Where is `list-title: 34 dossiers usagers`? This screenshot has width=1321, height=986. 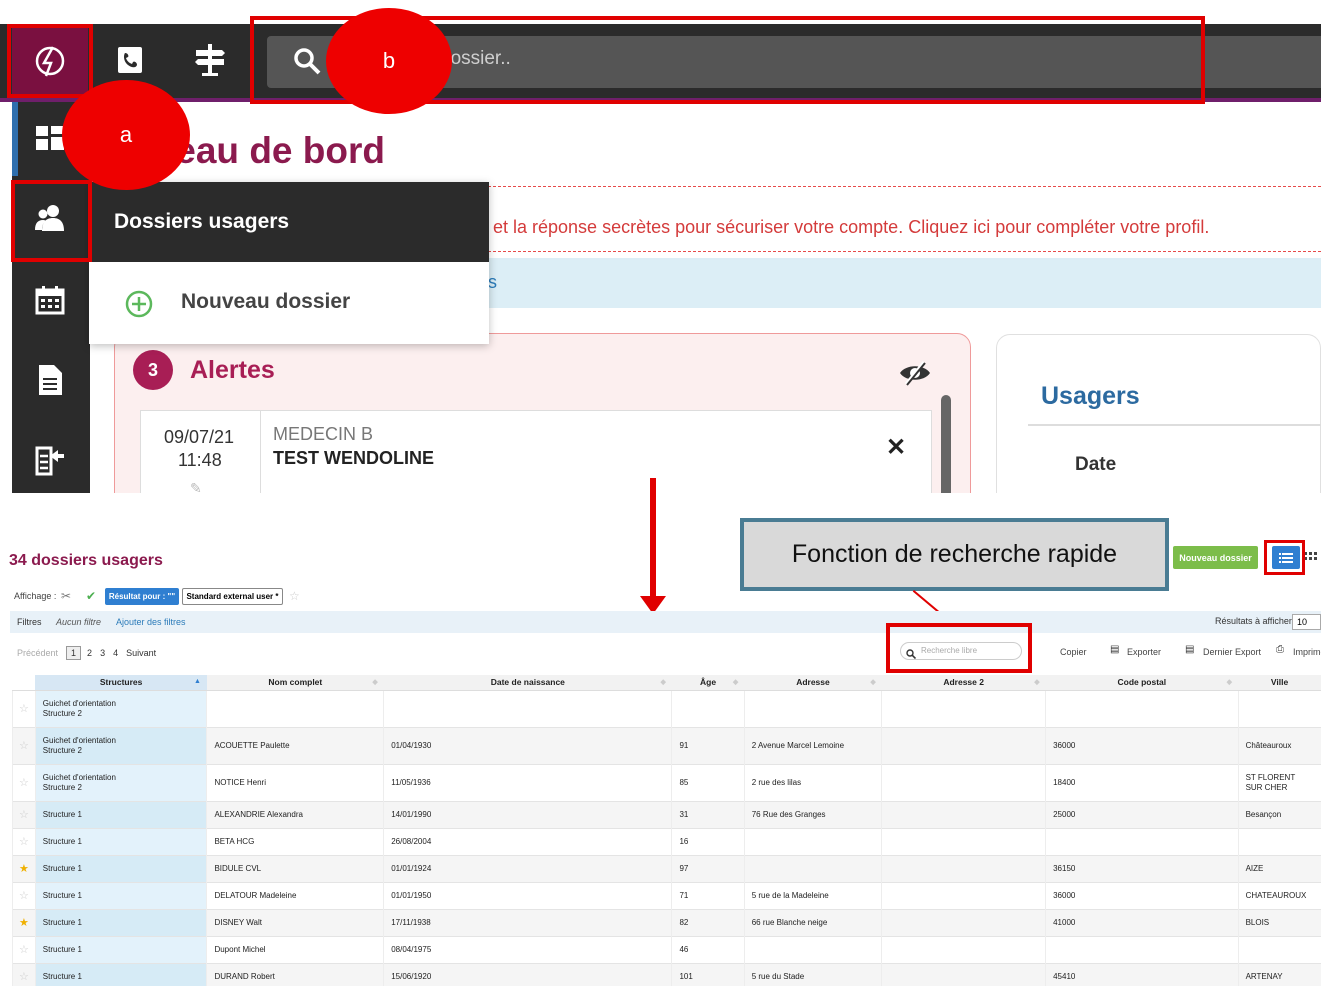
list-title: 34 dossiers usagers is located at coordinates (86, 560).